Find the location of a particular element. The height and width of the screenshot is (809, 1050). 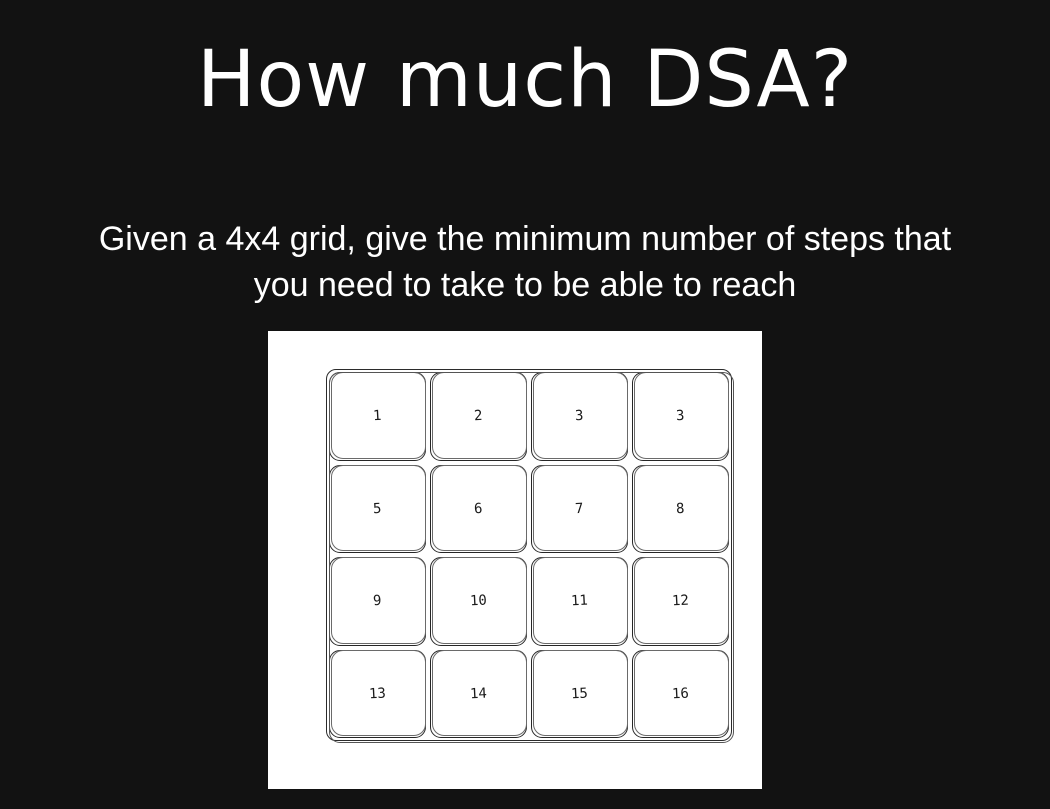

grid-cell: 8 is located at coordinates (680, 508).